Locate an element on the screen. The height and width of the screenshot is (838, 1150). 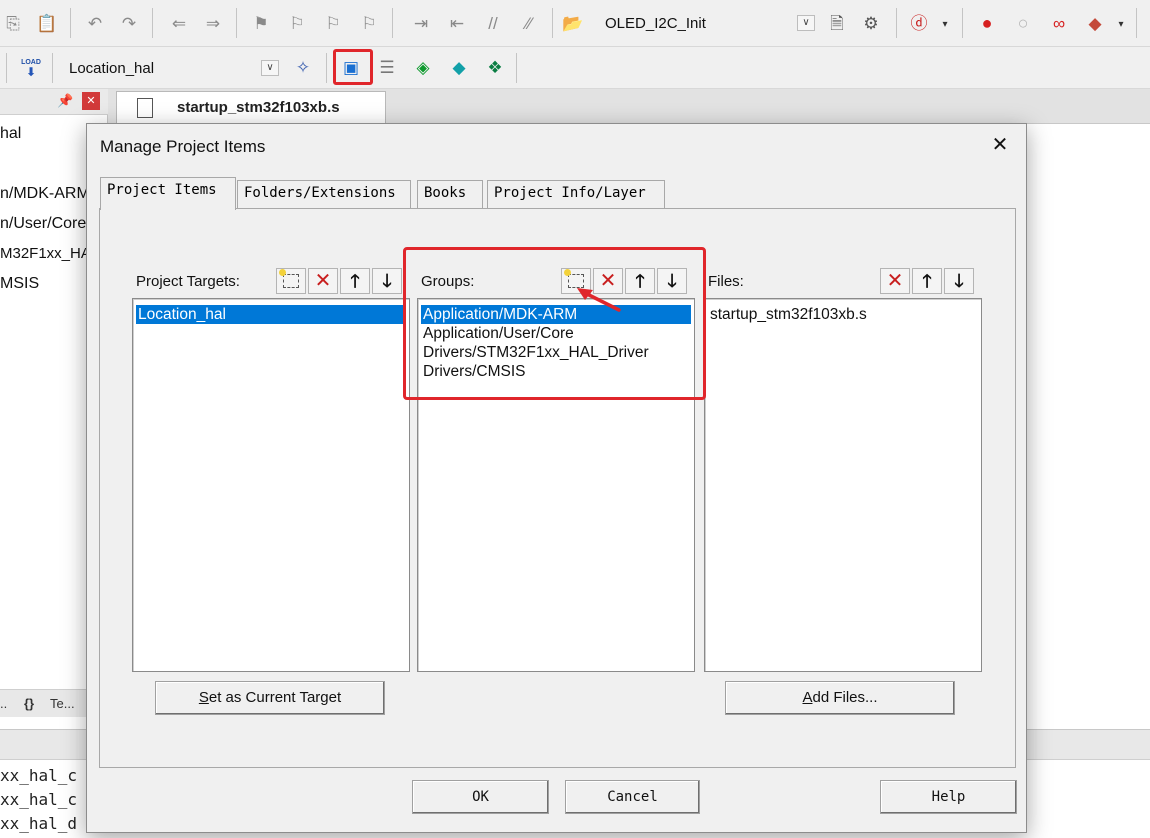
new-group-button is located at coordinates (576, 281).